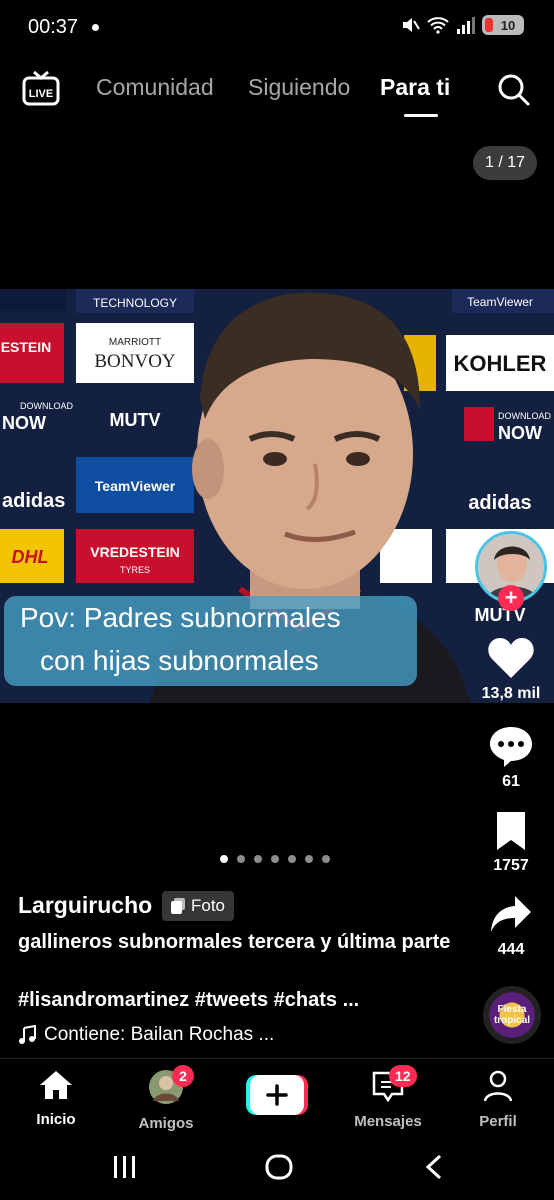  I want to click on clock: 00:37, so click(53, 27).